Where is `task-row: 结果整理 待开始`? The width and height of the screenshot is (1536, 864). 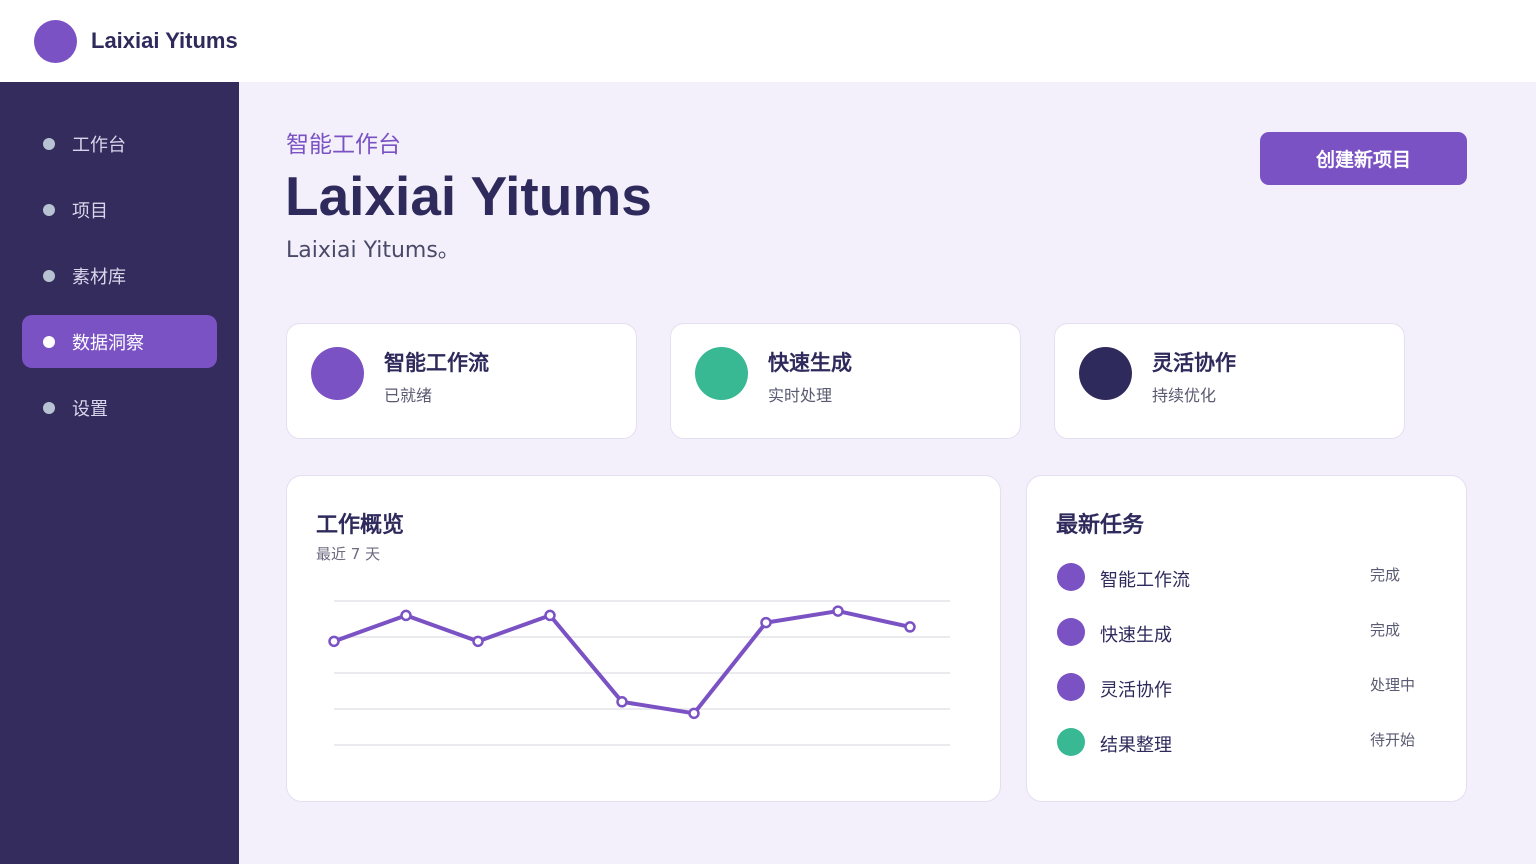 task-row: 结果整理 待开始 is located at coordinates (1251, 742).